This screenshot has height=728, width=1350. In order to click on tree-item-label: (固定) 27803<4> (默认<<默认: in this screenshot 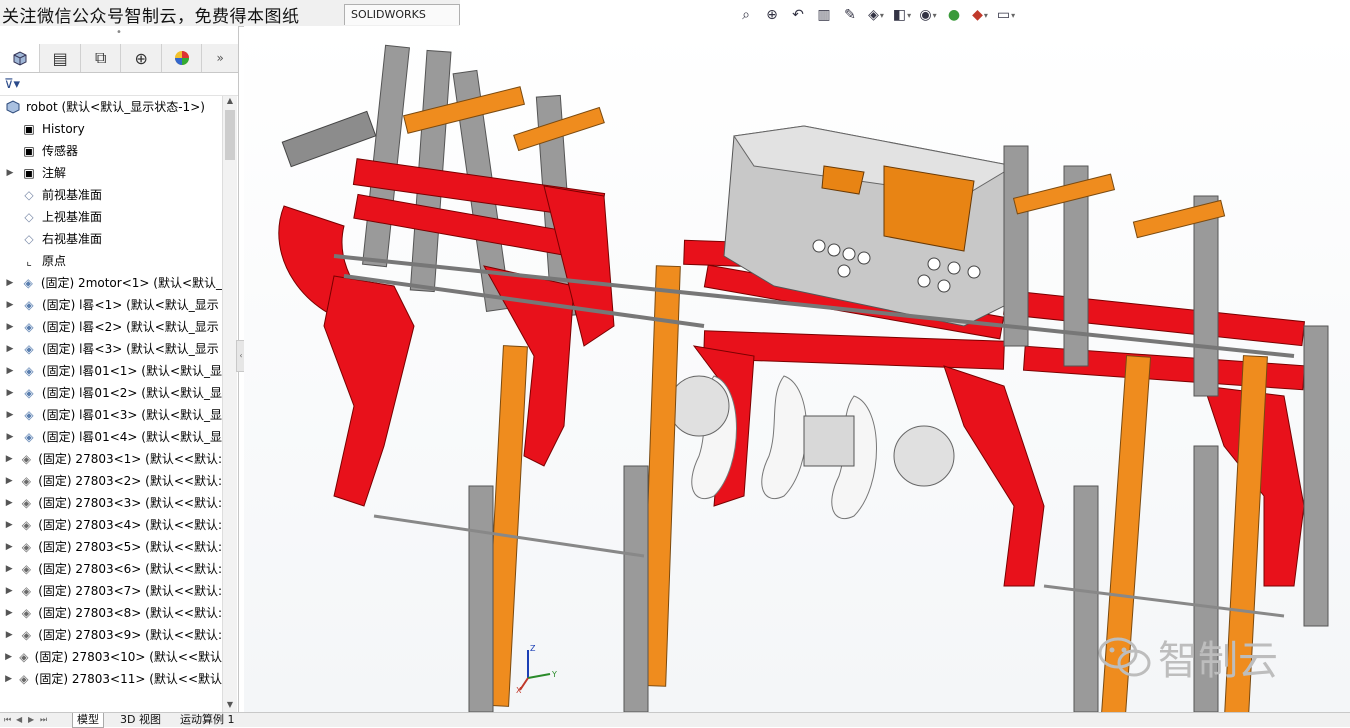, I will do `click(130, 525)`.